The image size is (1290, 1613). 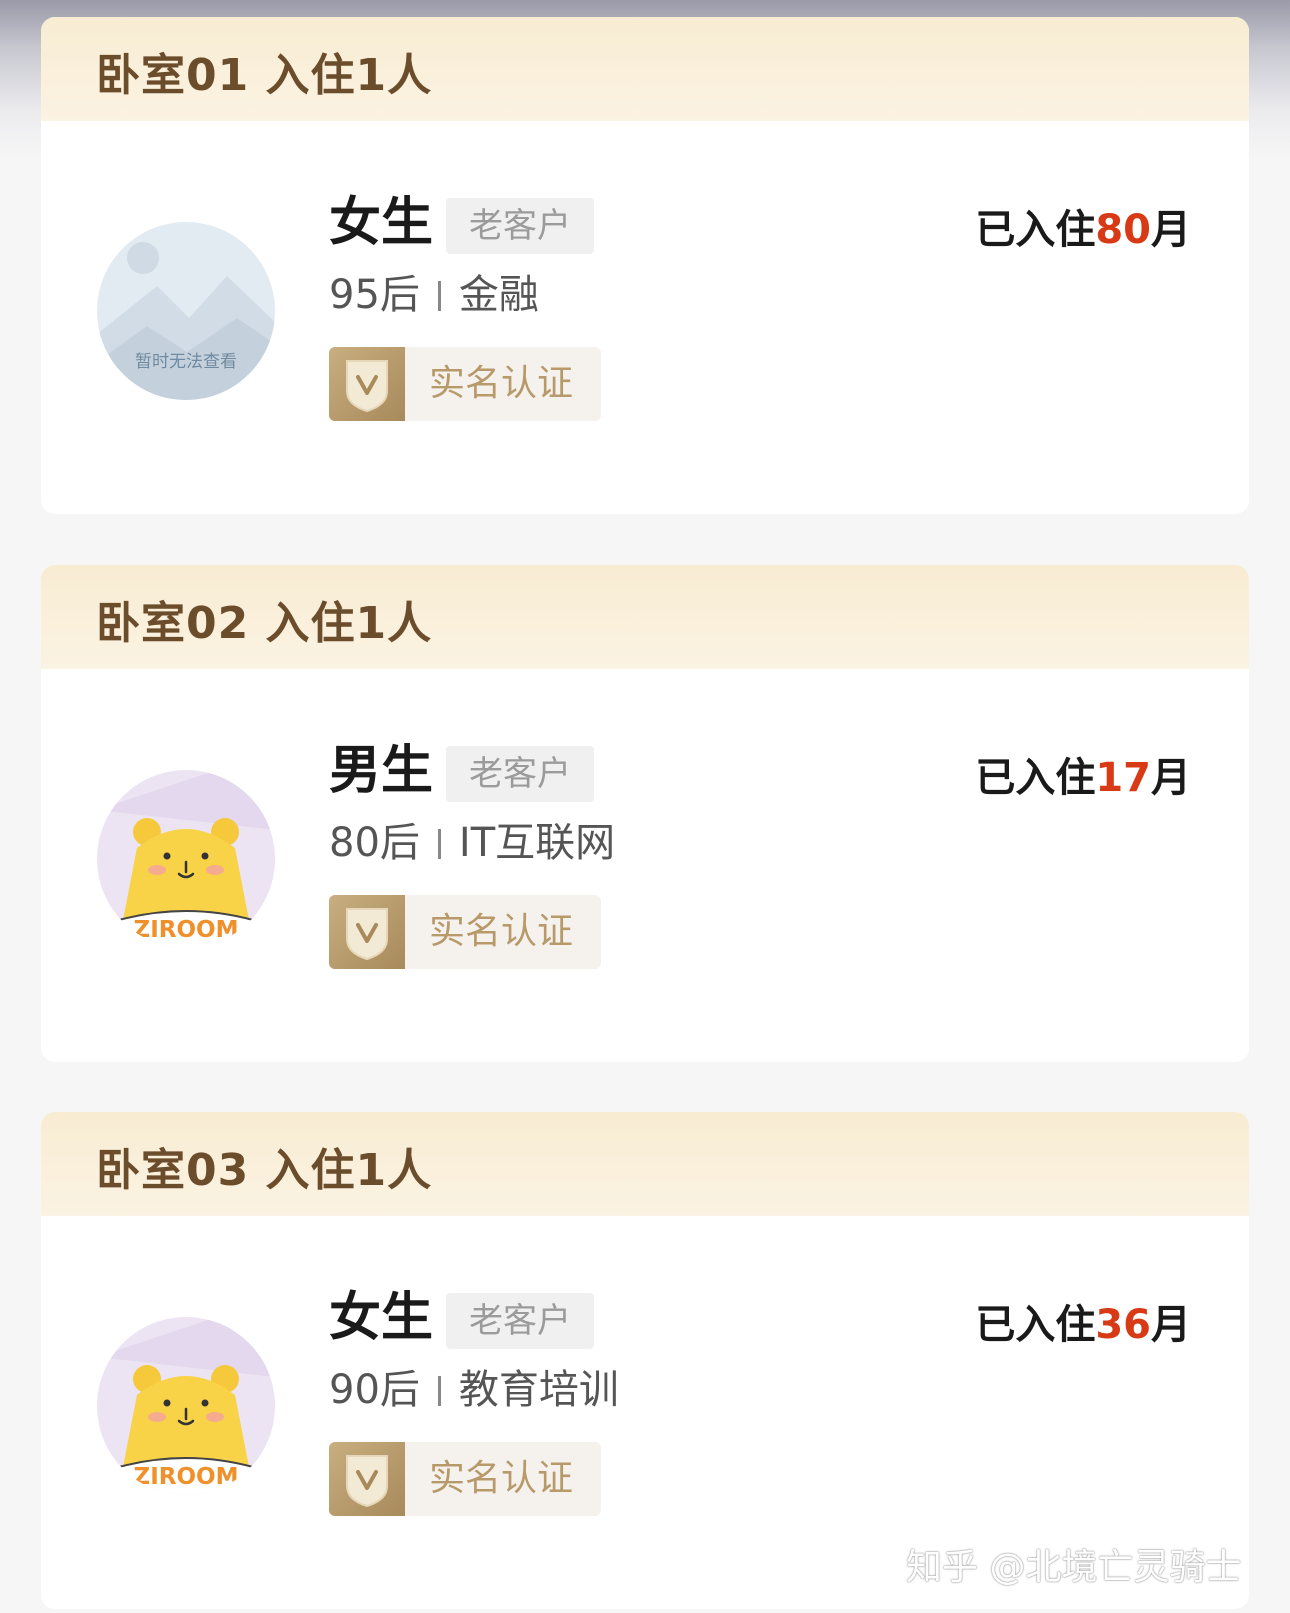 I want to click on stay-months: 36, so click(x=1123, y=1325).